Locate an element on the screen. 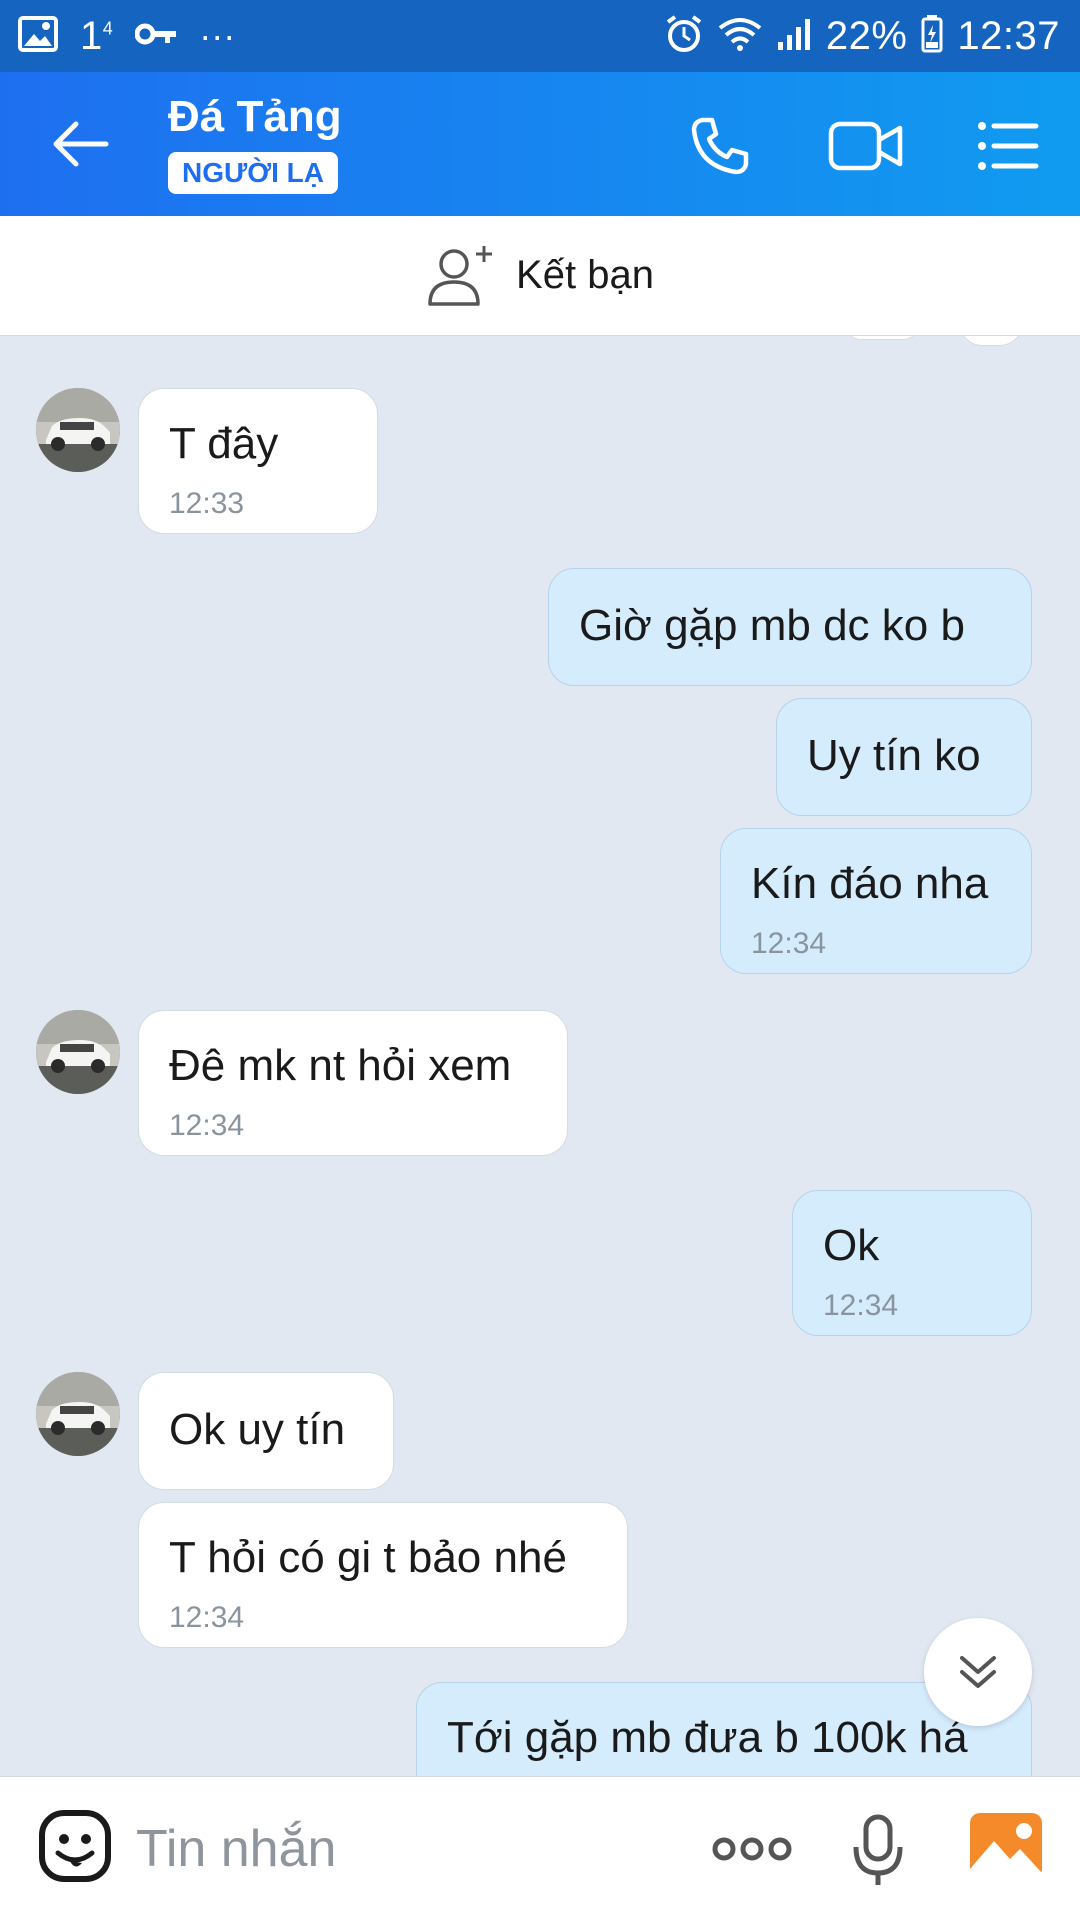 The image size is (1080, 1920). message-bubble-incoming: T đây 12:33 is located at coordinates (258, 461).